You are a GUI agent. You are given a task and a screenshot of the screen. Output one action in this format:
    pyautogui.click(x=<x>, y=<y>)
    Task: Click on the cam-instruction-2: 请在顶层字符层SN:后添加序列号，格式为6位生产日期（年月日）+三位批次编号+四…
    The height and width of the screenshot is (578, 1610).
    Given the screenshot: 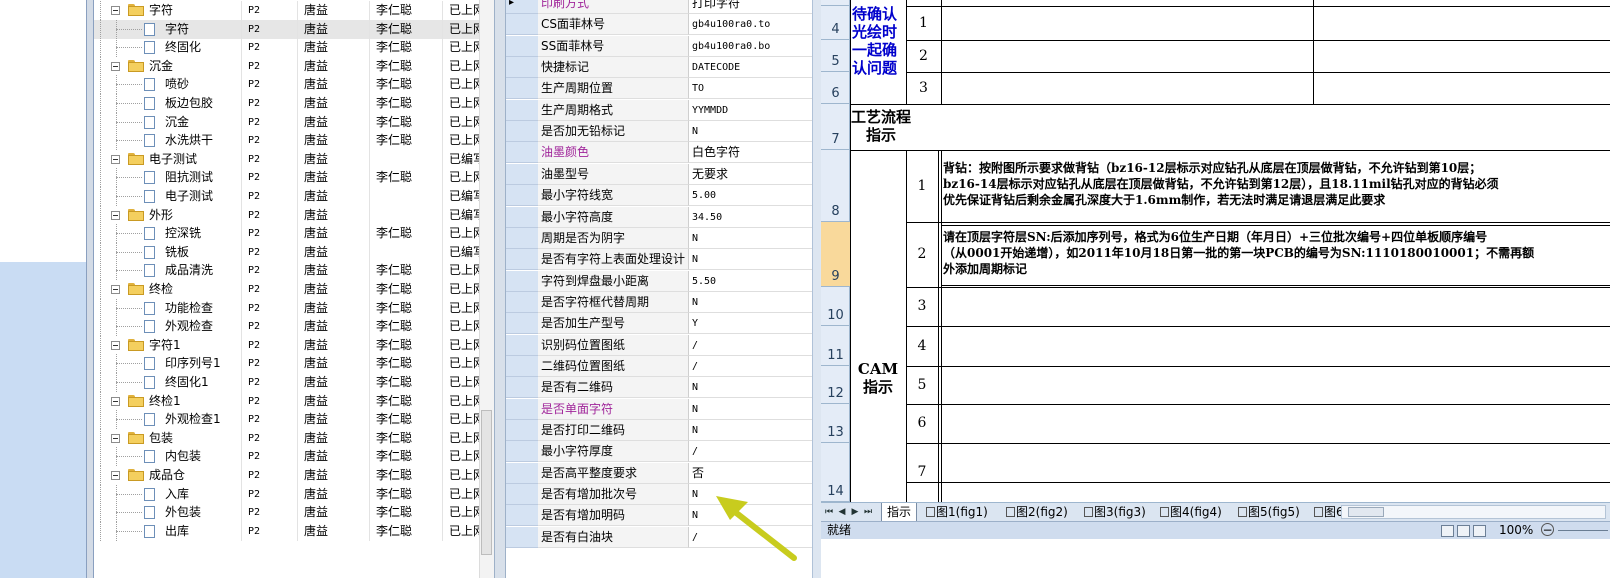 What is the action you would take?
    pyautogui.click(x=1276, y=257)
    